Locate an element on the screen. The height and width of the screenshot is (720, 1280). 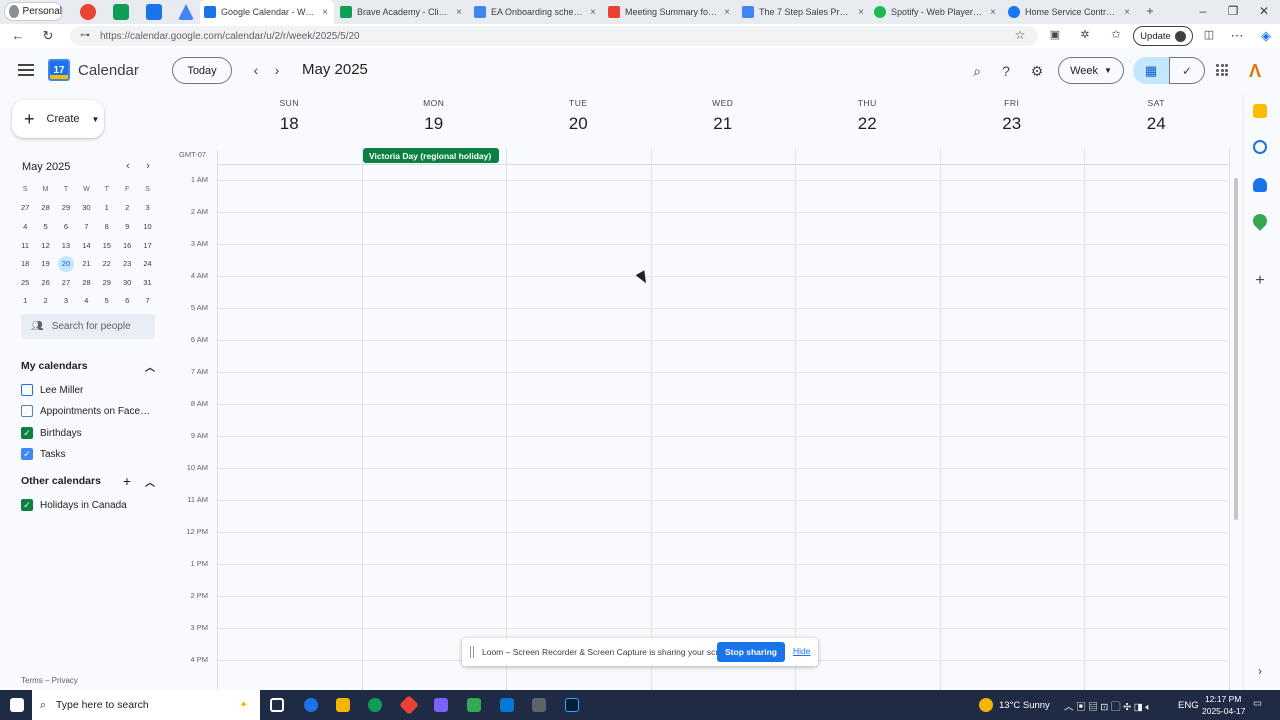
pinned-tab-calendar-icon is located at coordinates (154, 12).